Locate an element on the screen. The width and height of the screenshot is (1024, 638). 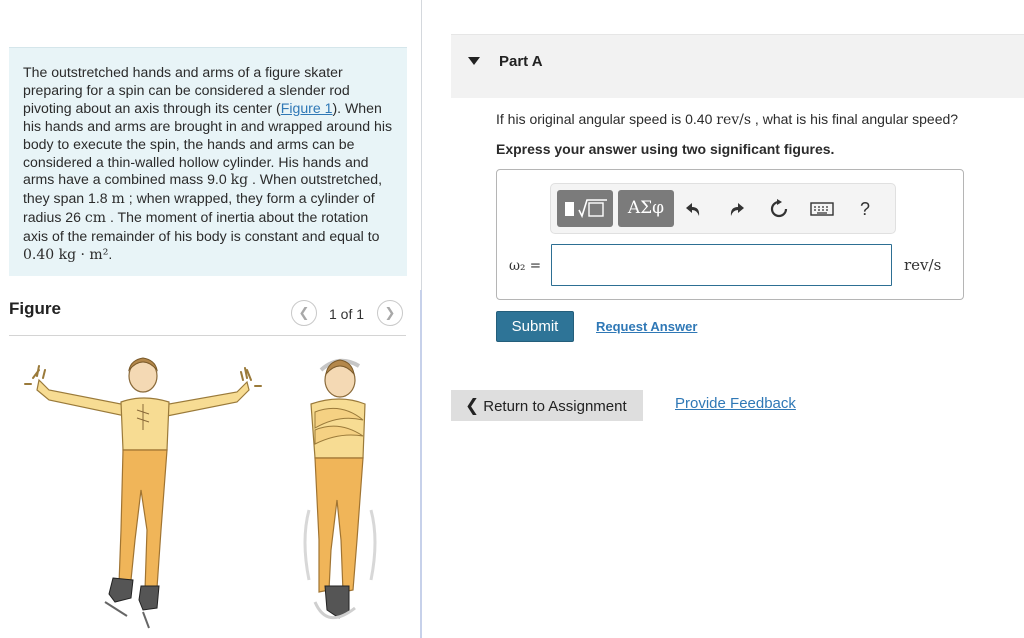
reset-button is located at coordinates (779, 209).